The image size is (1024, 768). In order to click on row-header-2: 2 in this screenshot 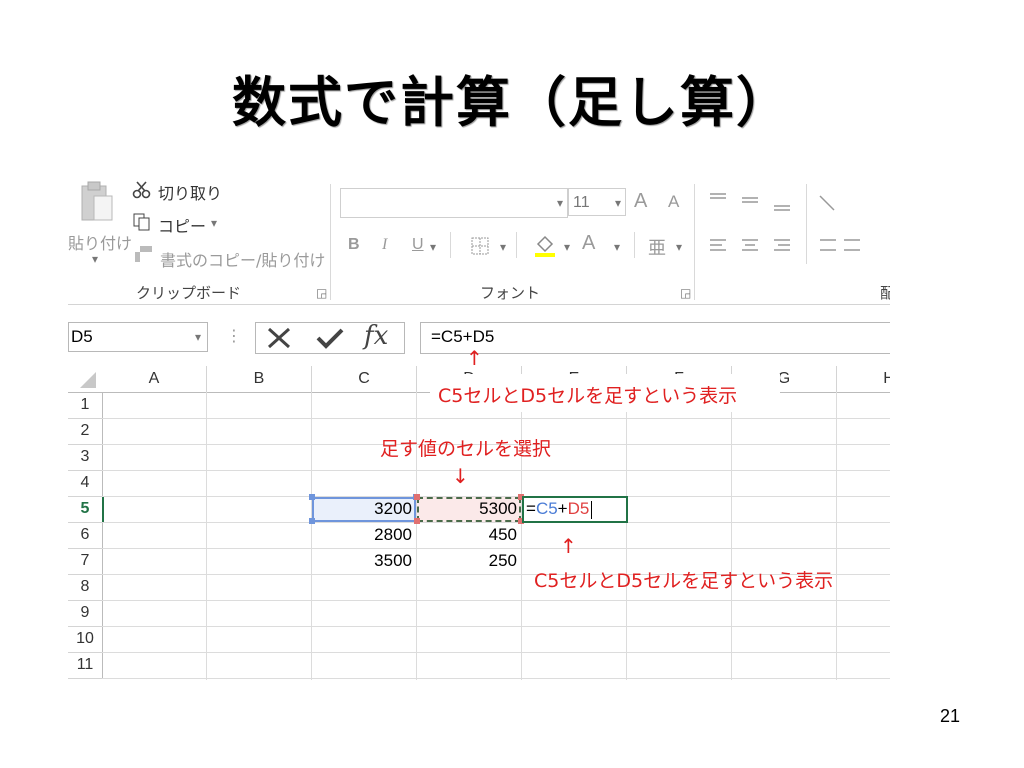, I will do `click(85, 431)`.